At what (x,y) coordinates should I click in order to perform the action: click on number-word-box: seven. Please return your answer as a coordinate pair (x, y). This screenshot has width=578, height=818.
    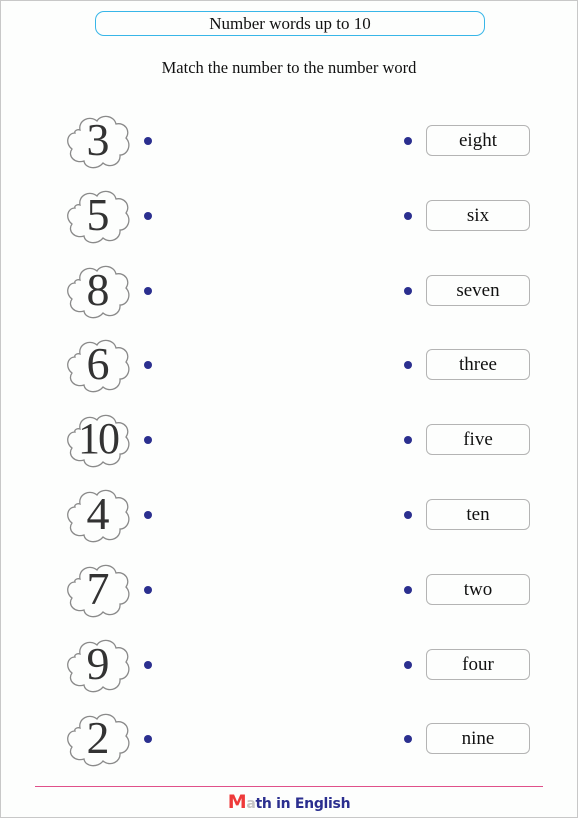
    Looking at the image, I should click on (478, 290).